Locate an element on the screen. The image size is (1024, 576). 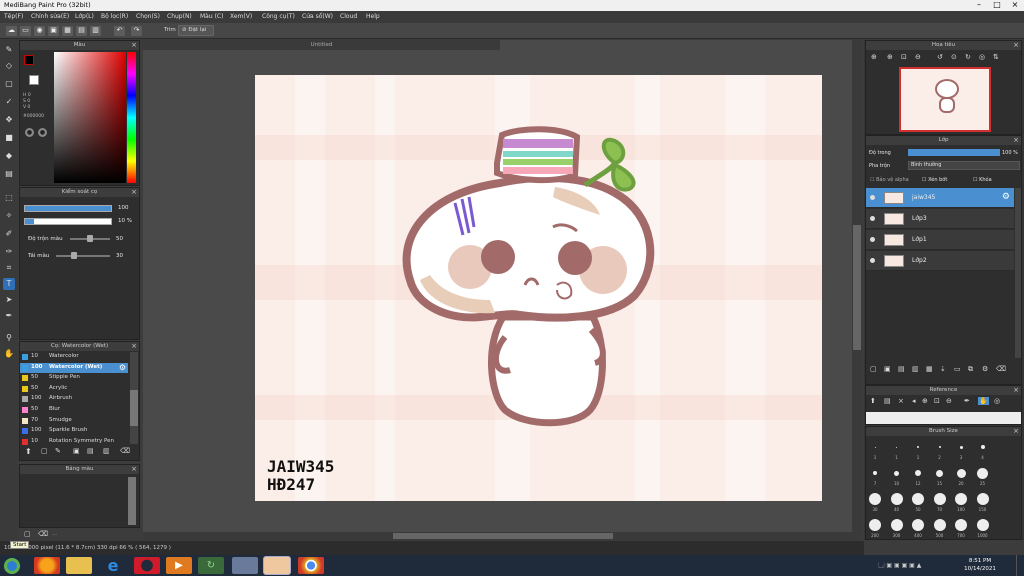
folder-icon: ▤ is located at coordinates (90, 451).